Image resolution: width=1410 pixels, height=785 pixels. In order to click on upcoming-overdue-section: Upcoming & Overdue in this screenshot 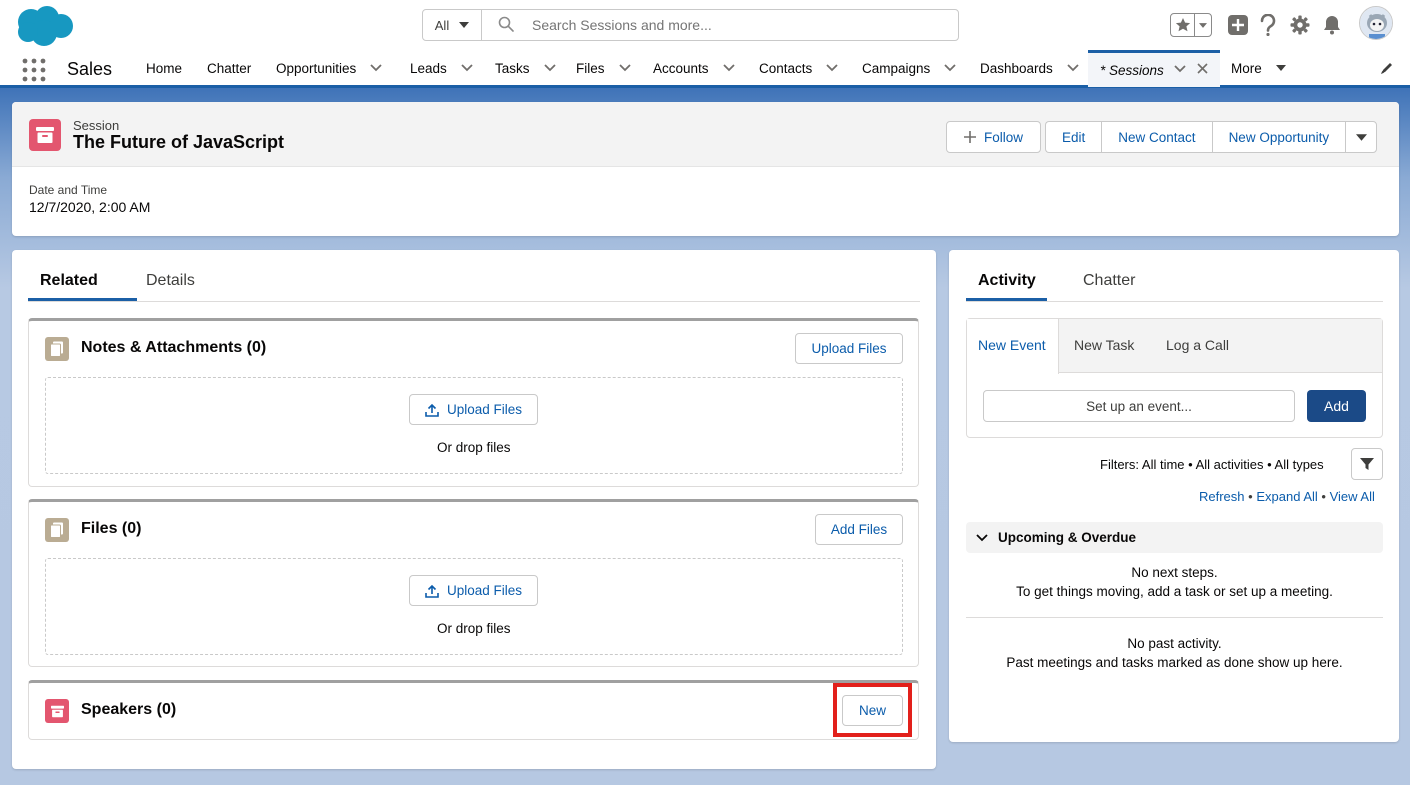, I will do `click(1174, 537)`.